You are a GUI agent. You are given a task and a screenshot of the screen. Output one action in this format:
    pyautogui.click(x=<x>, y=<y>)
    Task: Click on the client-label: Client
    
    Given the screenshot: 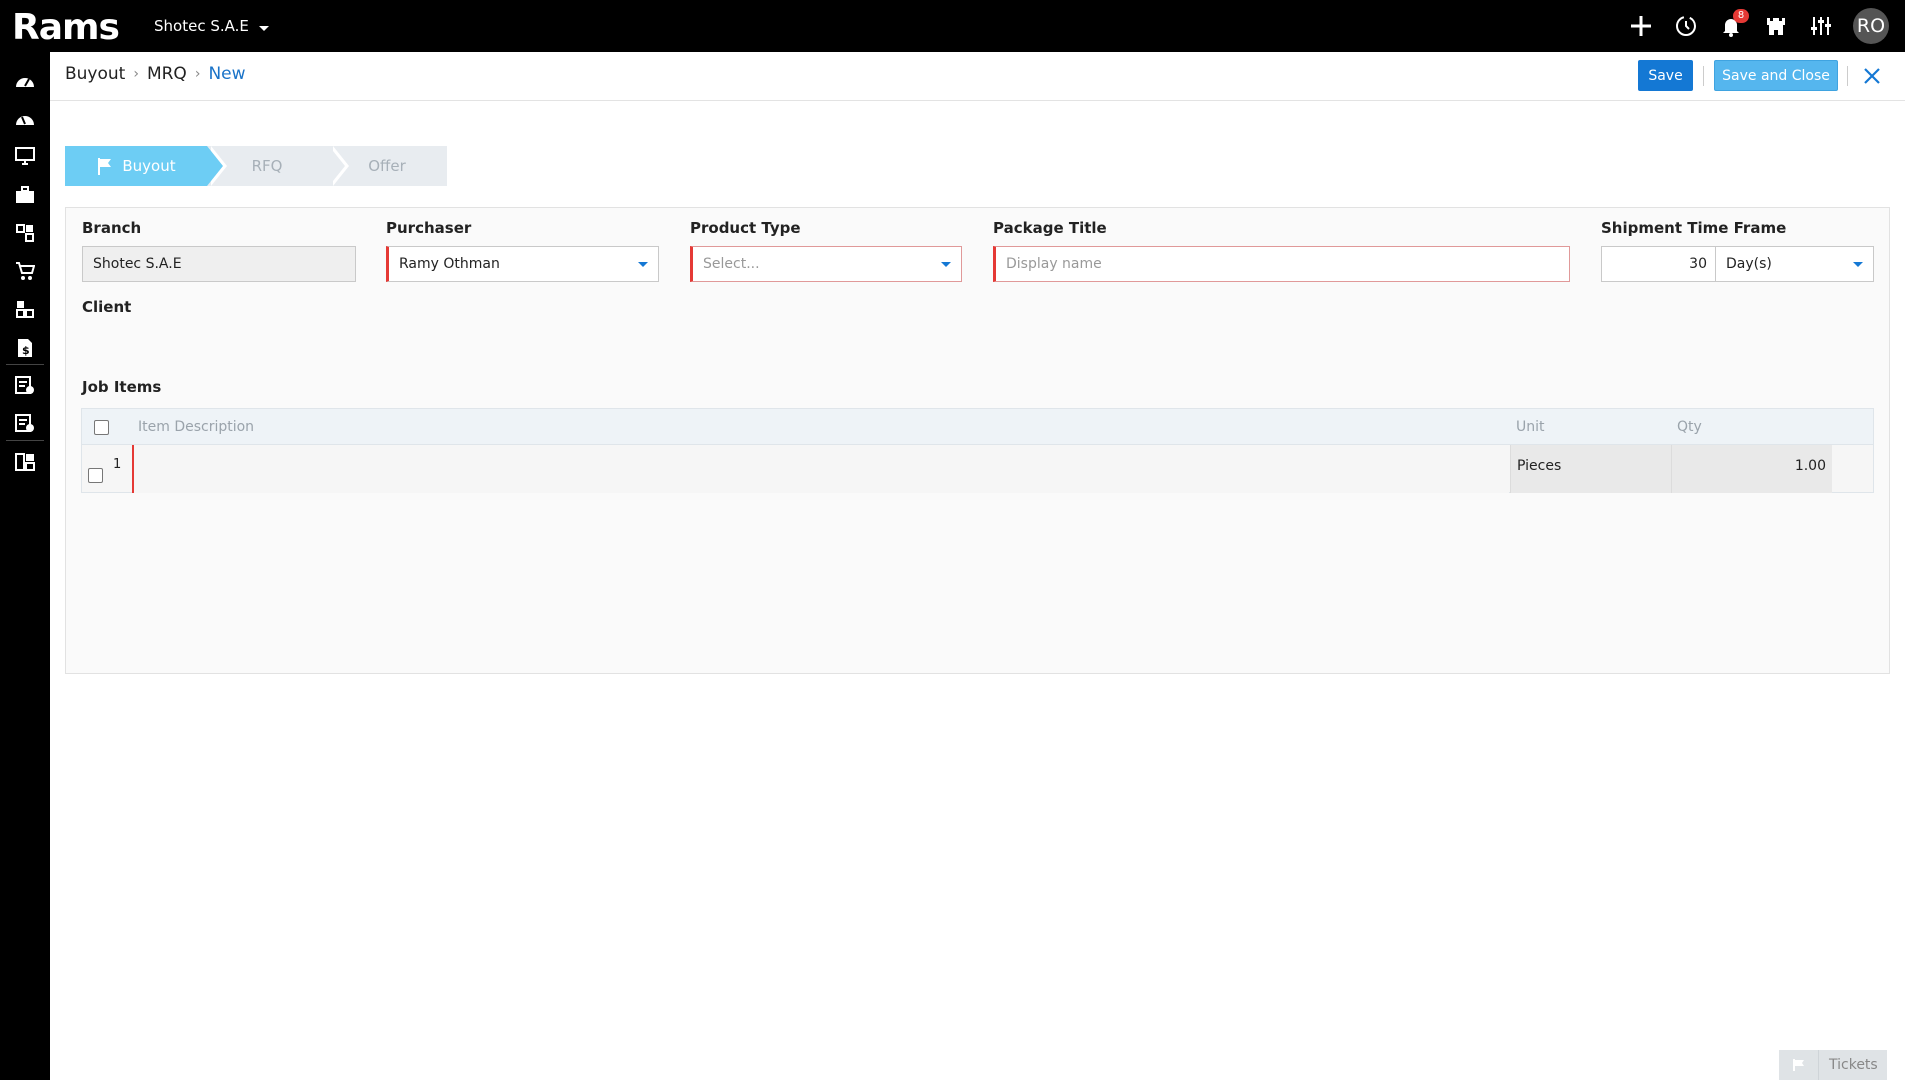 What is the action you would take?
    pyautogui.click(x=107, y=307)
    